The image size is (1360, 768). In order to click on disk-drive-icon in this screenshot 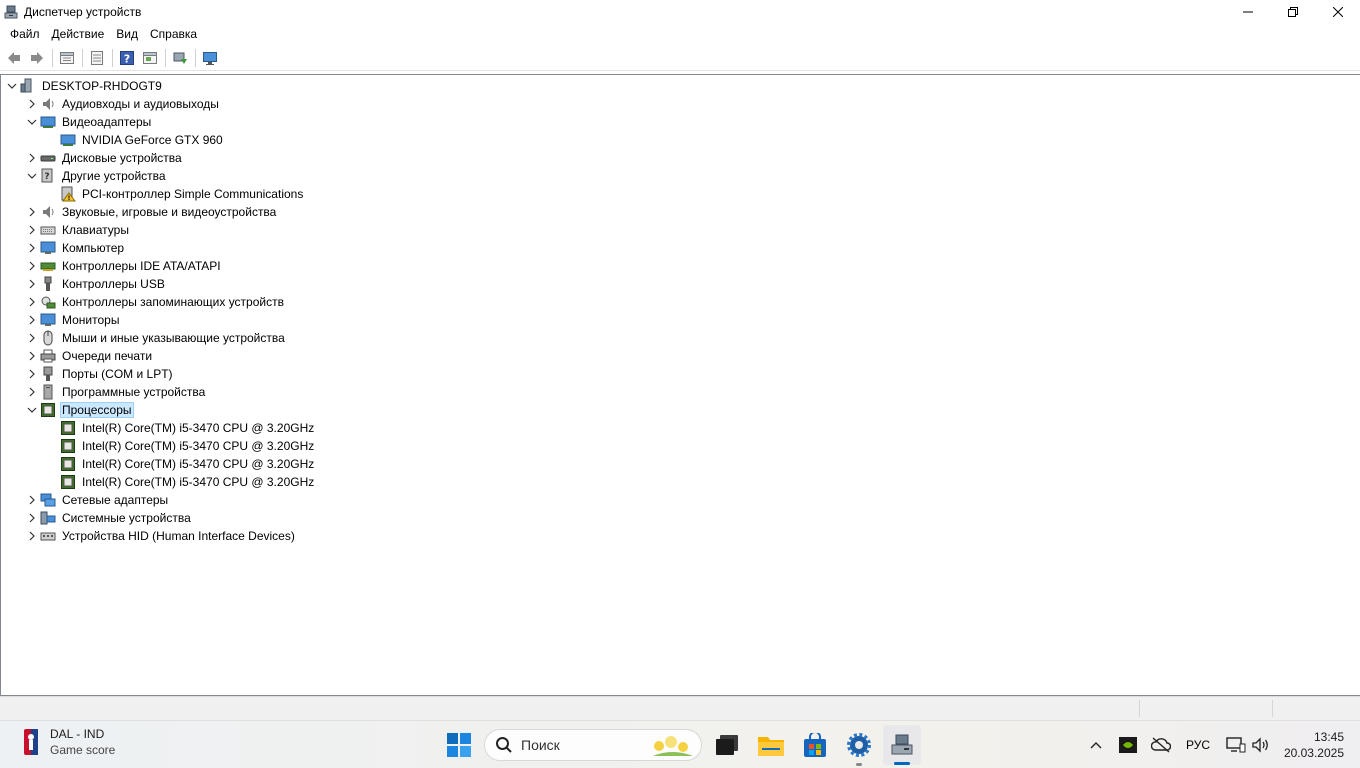, I will do `click(48, 158)`.